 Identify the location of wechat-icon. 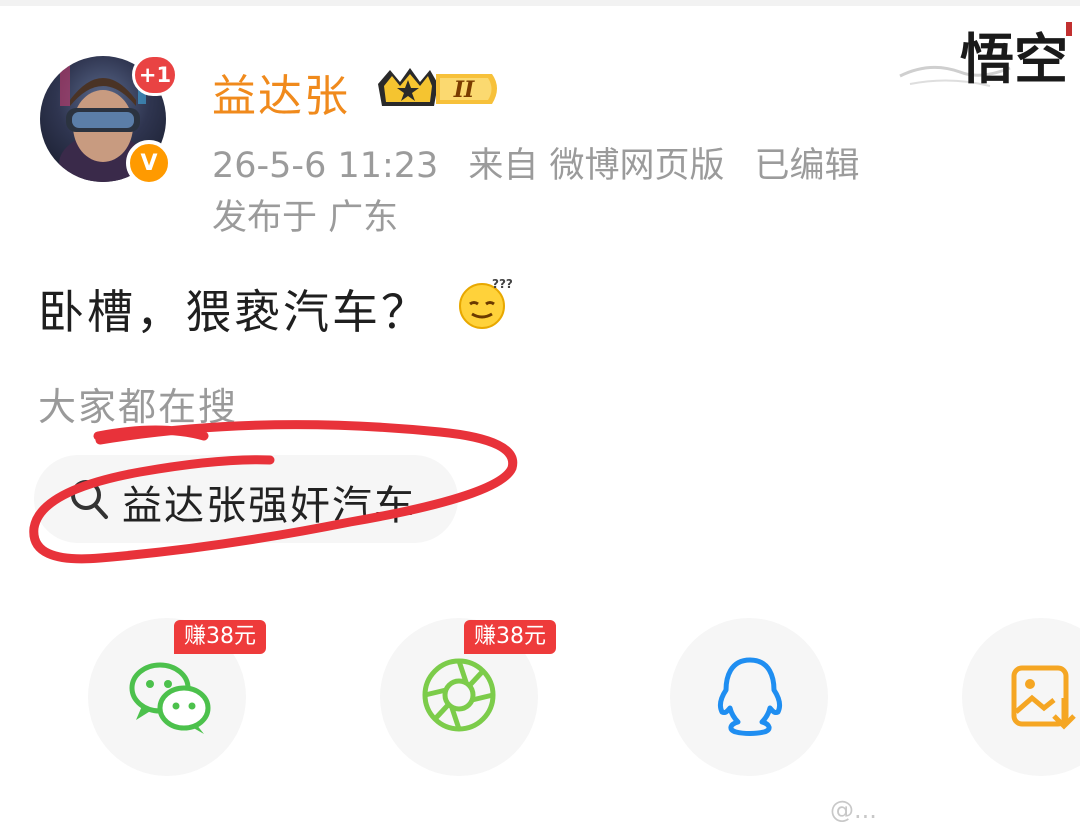
(170, 698).